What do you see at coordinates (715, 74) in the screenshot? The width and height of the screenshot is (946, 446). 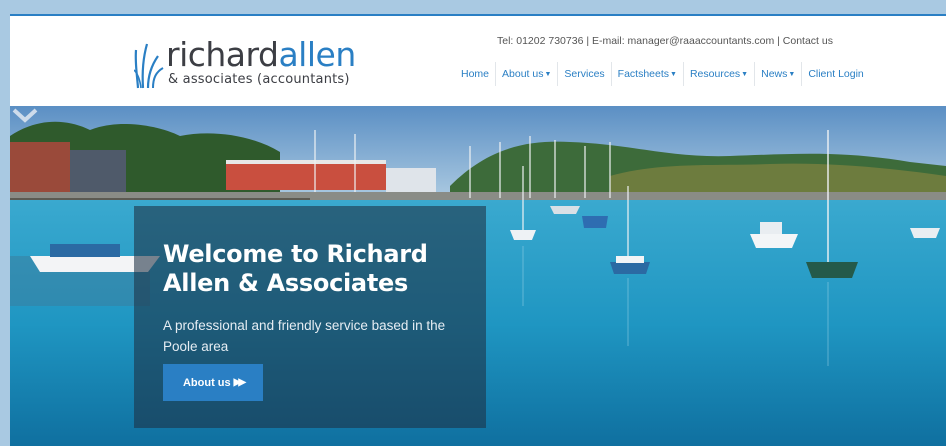 I see `nav-label: Resources` at bounding box center [715, 74].